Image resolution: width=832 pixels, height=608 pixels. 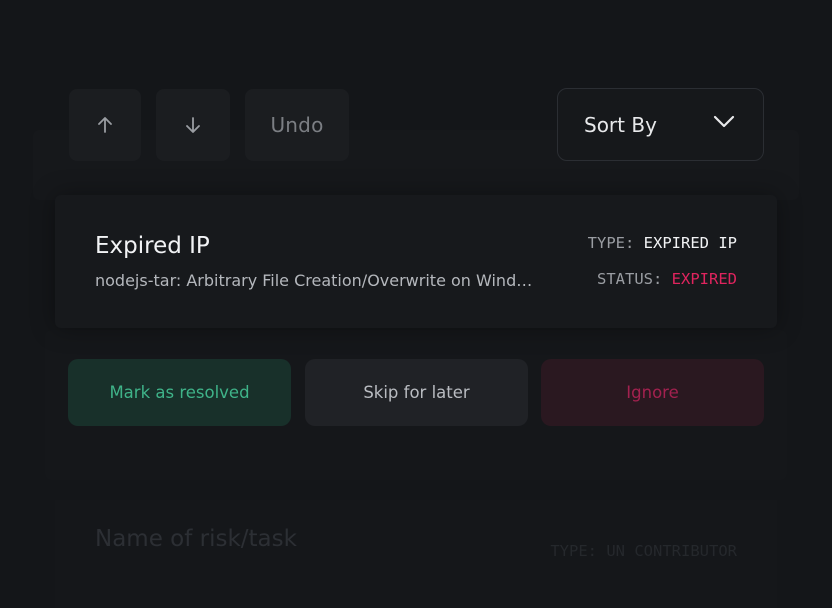 What do you see at coordinates (152, 246) in the screenshot?
I see `risk-title: Expired IP` at bounding box center [152, 246].